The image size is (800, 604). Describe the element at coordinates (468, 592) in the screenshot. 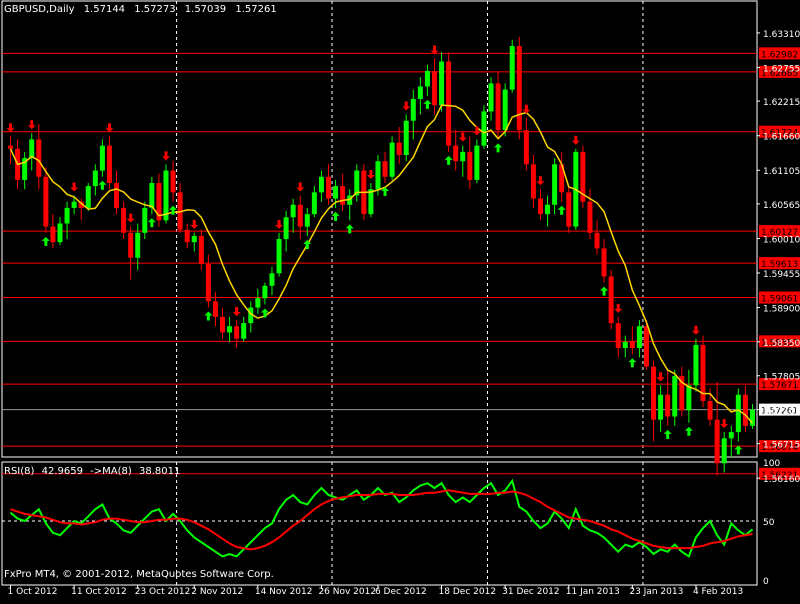

I see `time-tick-label-7: 18 Dec 2012` at that location.